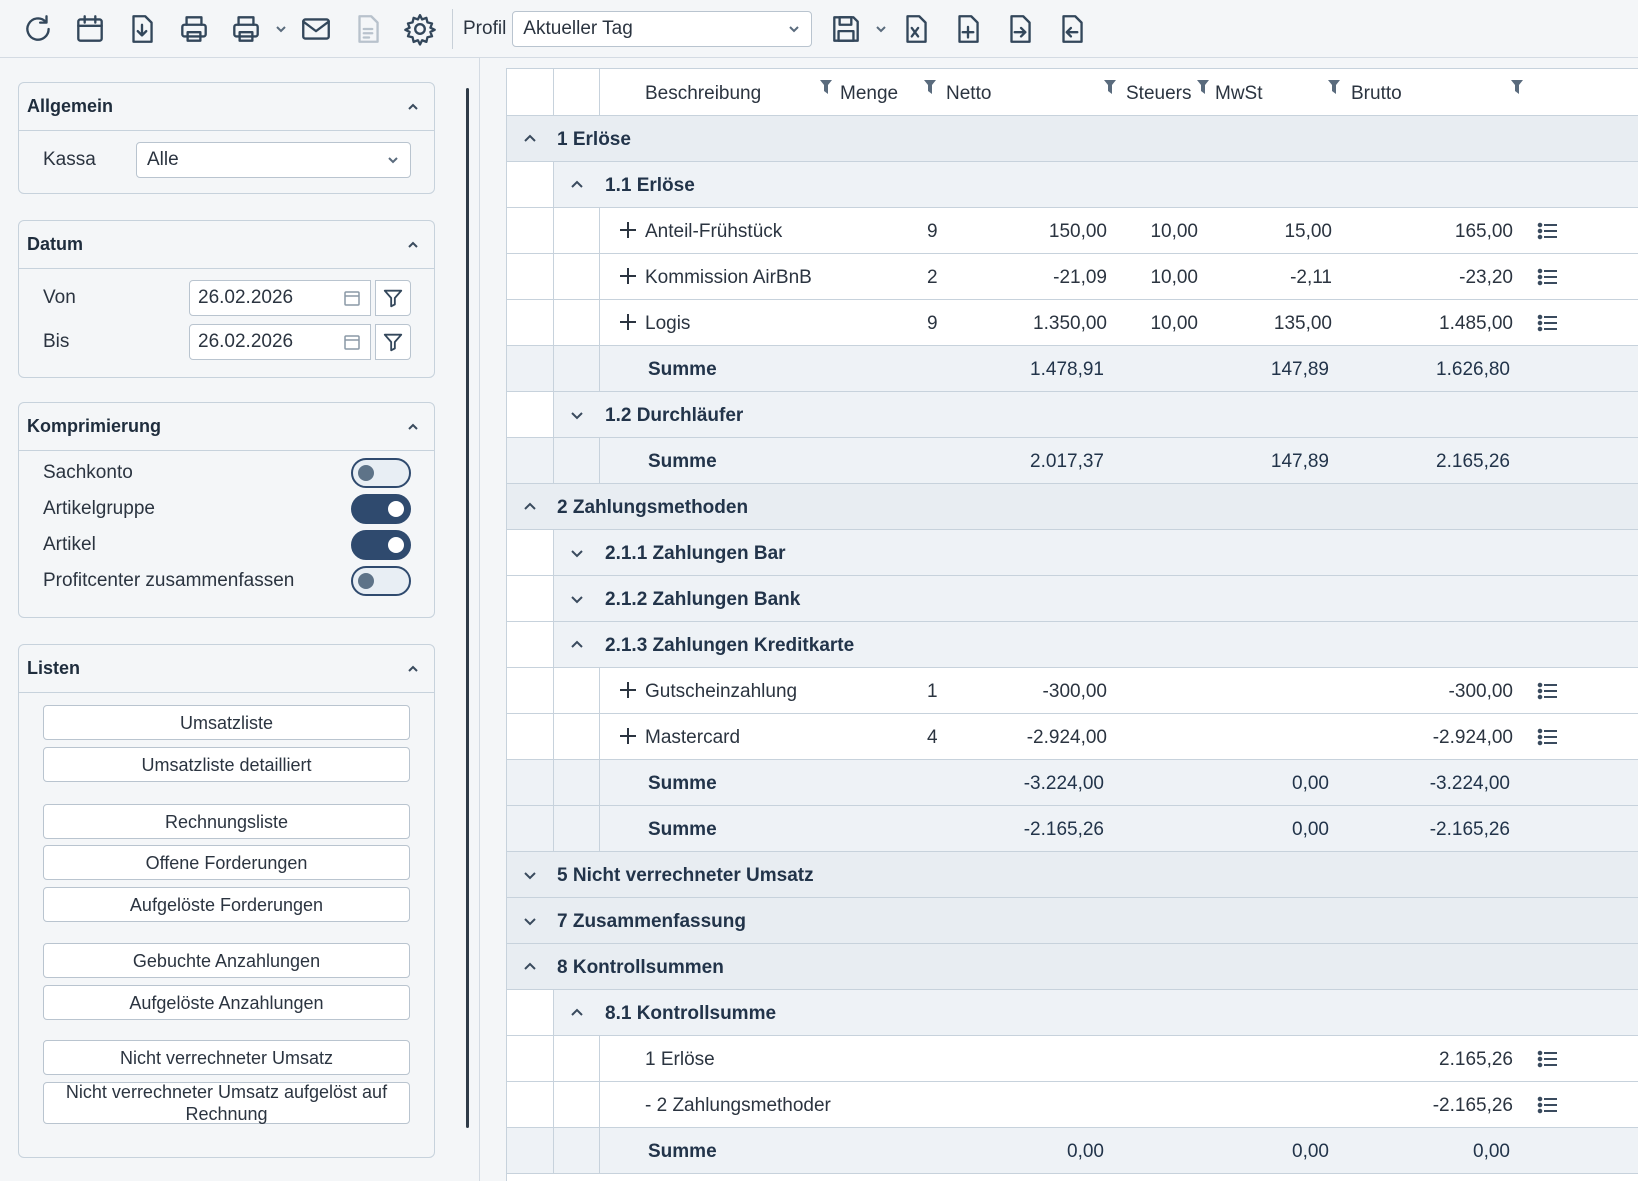 The image size is (1638, 1181). What do you see at coordinates (846, 29) in the screenshot?
I see `save-icon` at bounding box center [846, 29].